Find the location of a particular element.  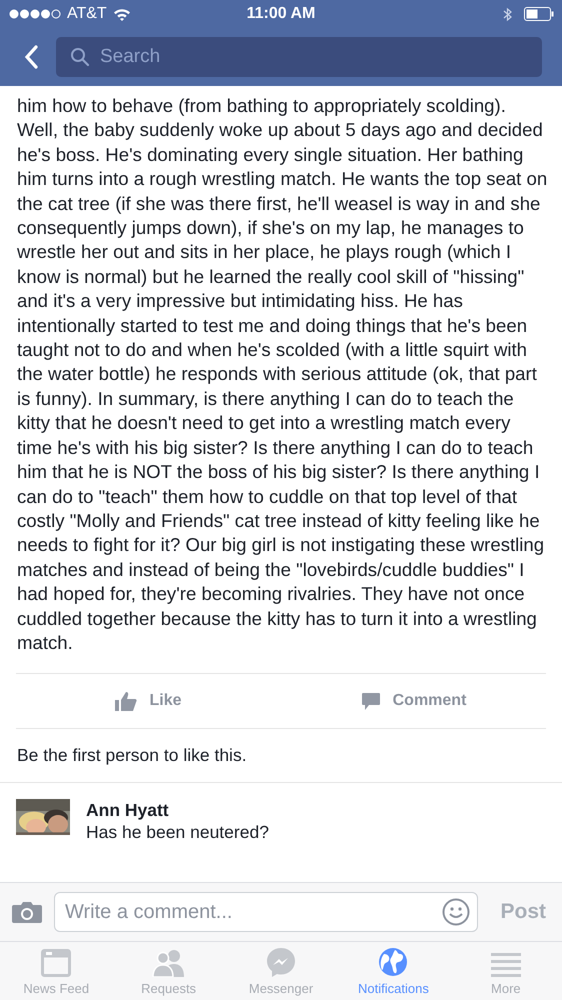

comment-button: Comment is located at coordinates (413, 701).